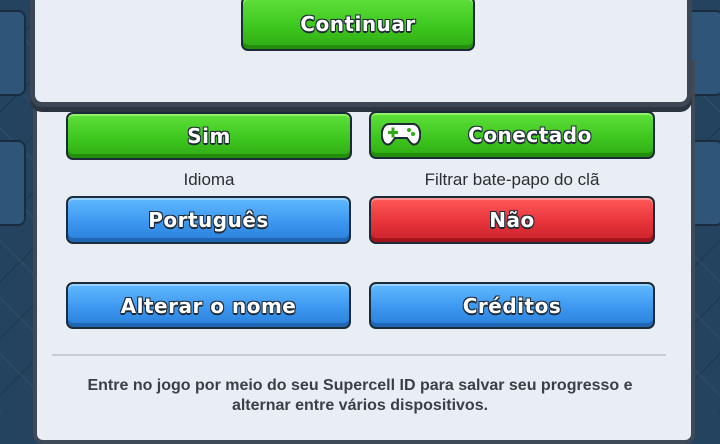 The height and width of the screenshot is (444, 720). I want to click on left-side-card-top, so click(13, 53).